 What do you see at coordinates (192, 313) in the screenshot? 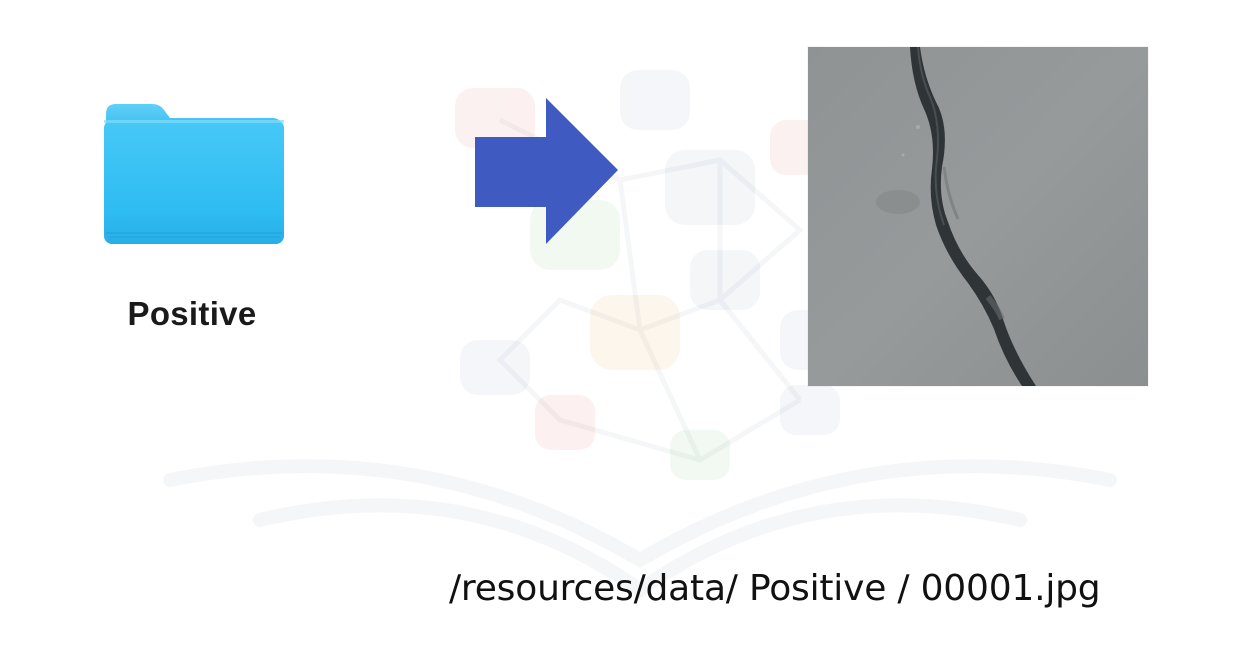
I see `folder-label: Positive` at bounding box center [192, 313].